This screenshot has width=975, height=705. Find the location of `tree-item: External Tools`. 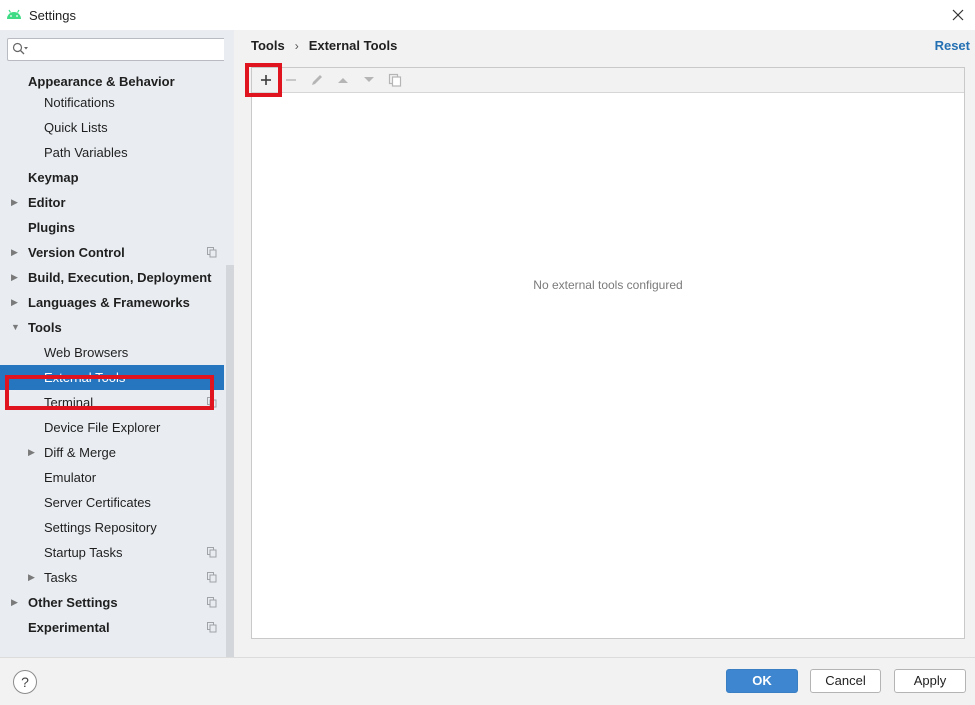

tree-item: External Tools is located at coordinates (117, 377).